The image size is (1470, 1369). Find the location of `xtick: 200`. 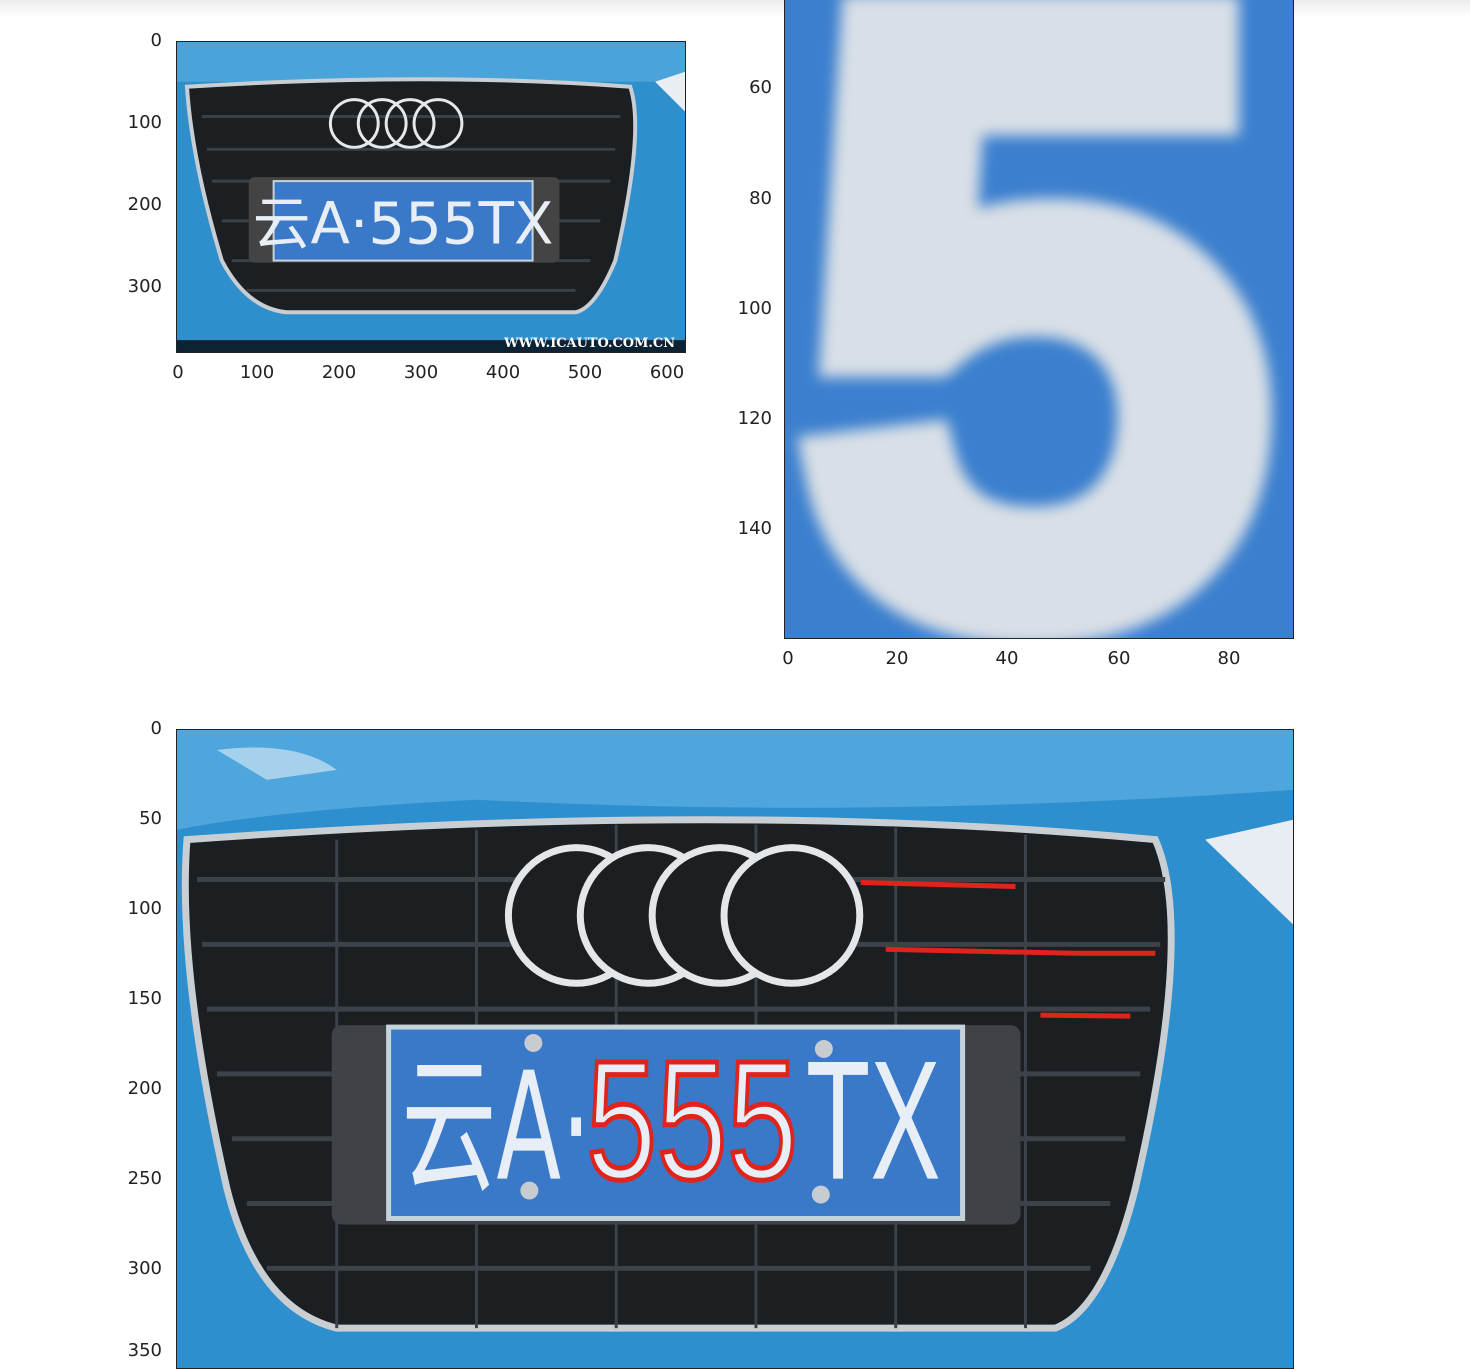

xtick: 200 is located at coordinates (339, 372).